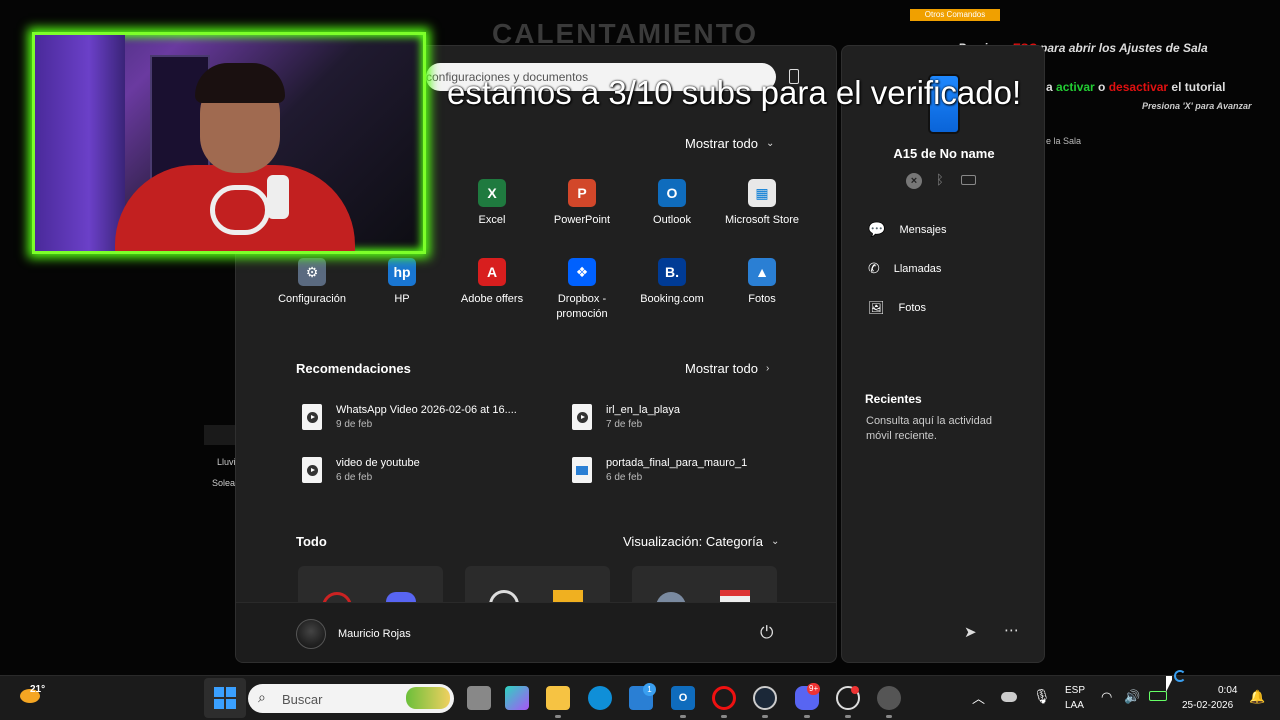 This screenshot has width=1280, height=720. Describe the element at coordinates (727, 368) in the screenshot. I see `recommendations-show-all-button: Mostrar todo ›` at that location.